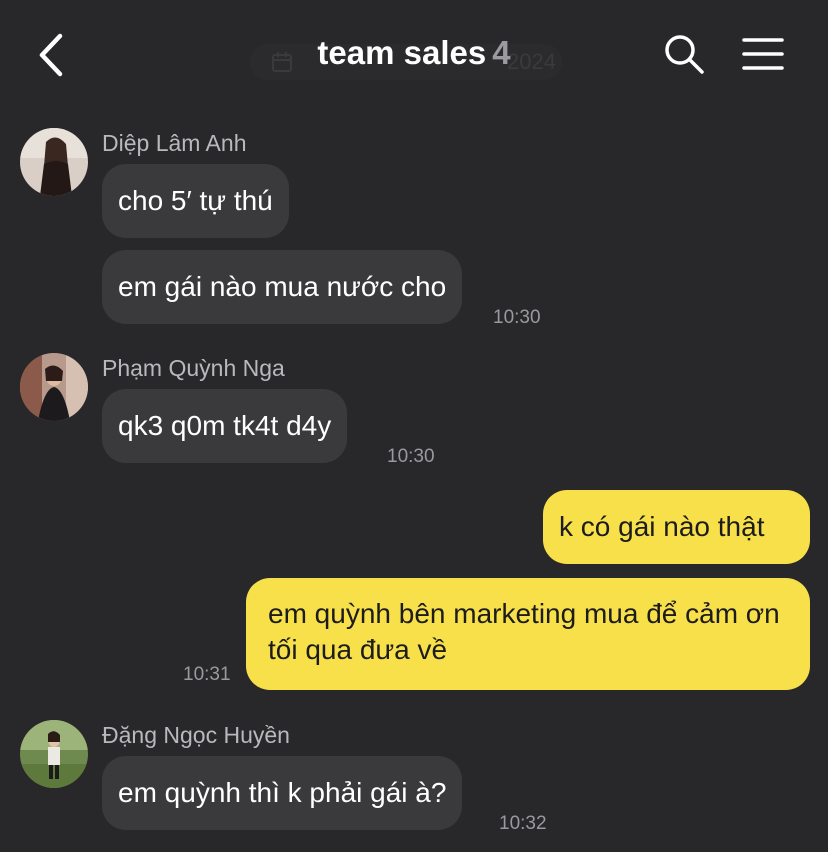  I want to click on sender-name: Phạm Quỳnh Nga, so click(193, 368).